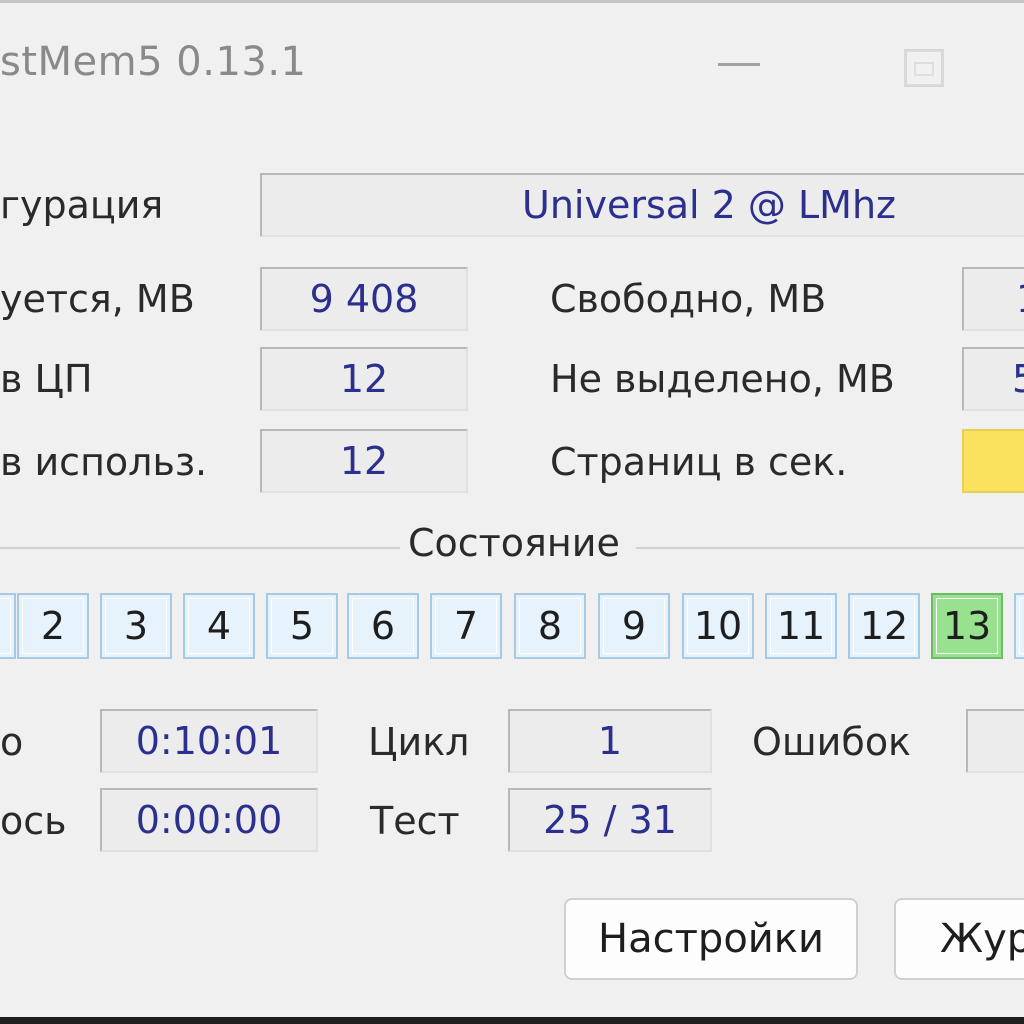 This screenshot has width=1024, height=1024. Describe the element at coordinates (688, 299) in the screenshot. I see `free-mb-label: Свободно, МВ` at that location.